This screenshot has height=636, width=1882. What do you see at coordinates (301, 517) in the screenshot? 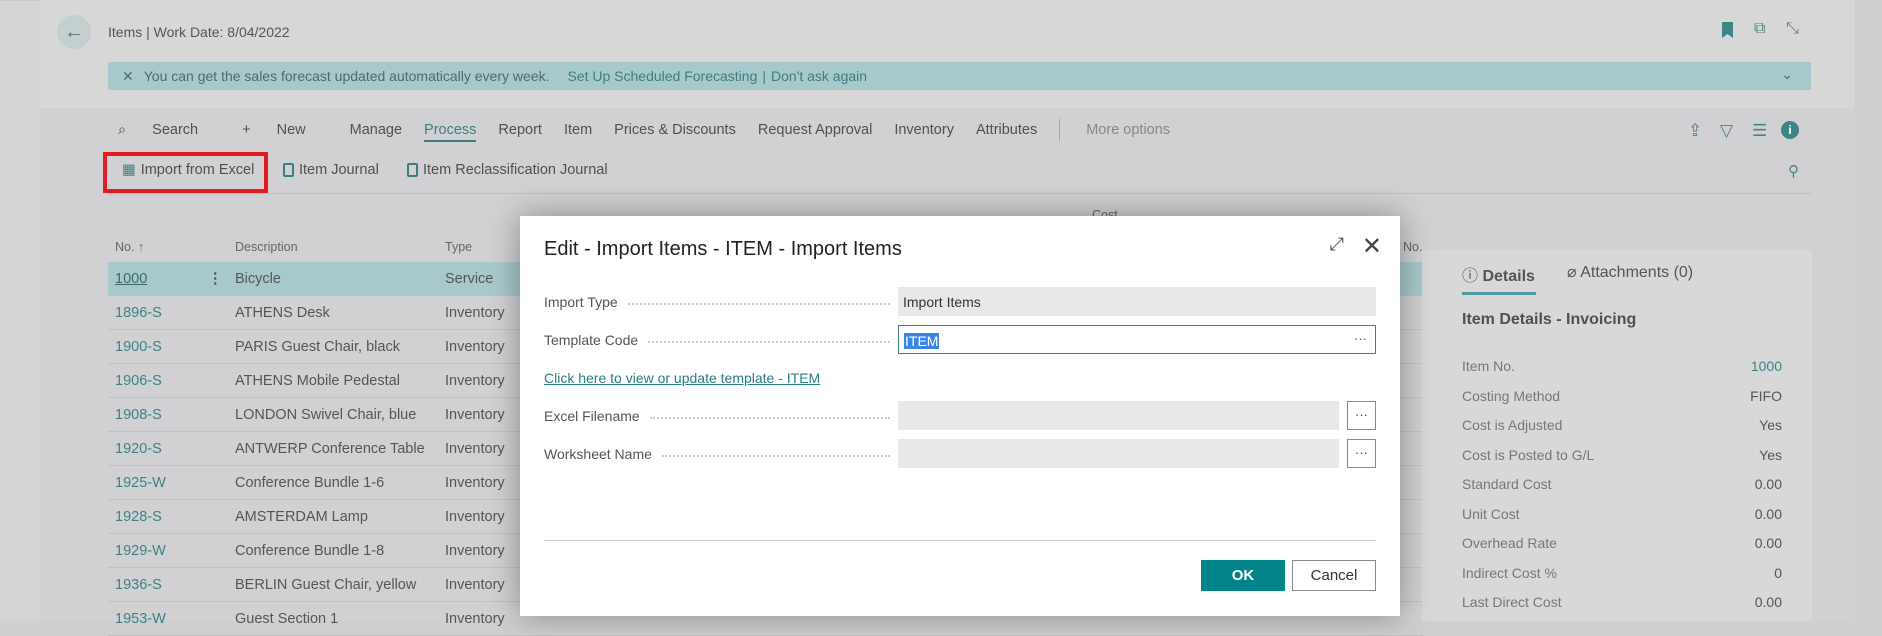
I see `item-description: AMSTERDAM Lamp` at bounding box center [301, 517].